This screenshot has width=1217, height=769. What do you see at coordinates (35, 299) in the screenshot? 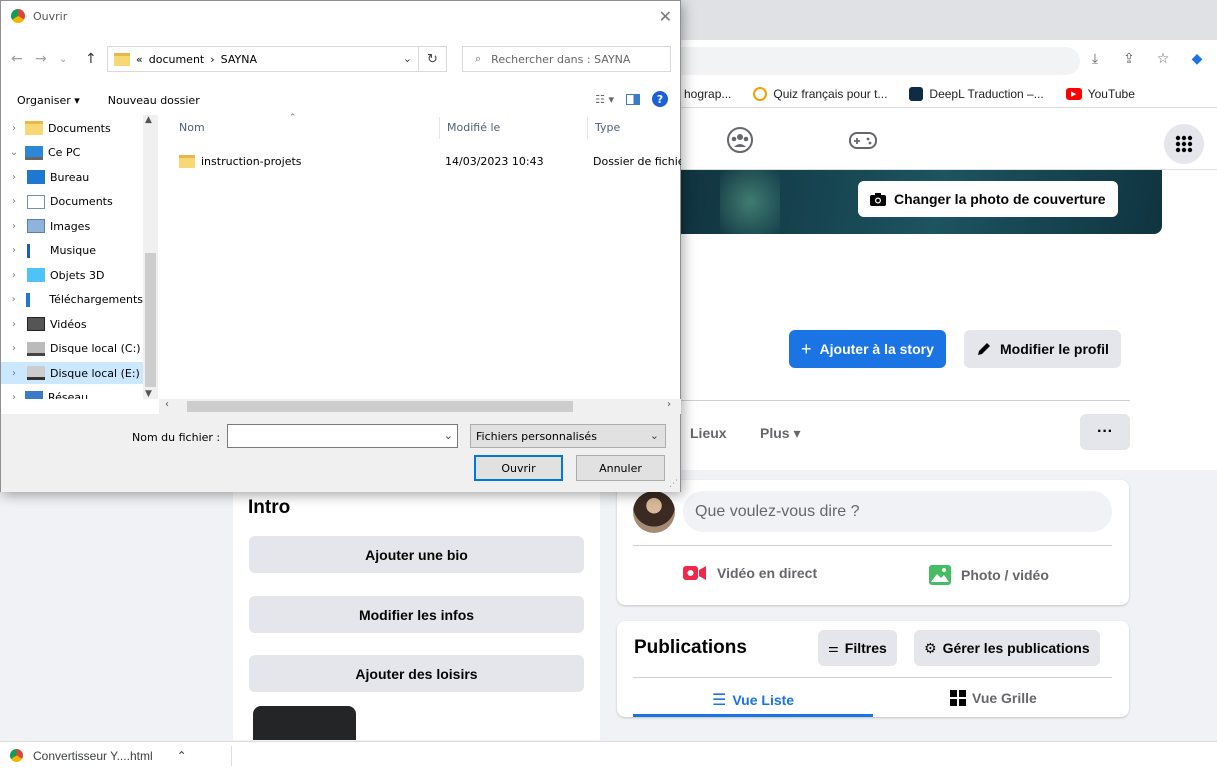
I see `download-icon` at bounding box center [35, 299].